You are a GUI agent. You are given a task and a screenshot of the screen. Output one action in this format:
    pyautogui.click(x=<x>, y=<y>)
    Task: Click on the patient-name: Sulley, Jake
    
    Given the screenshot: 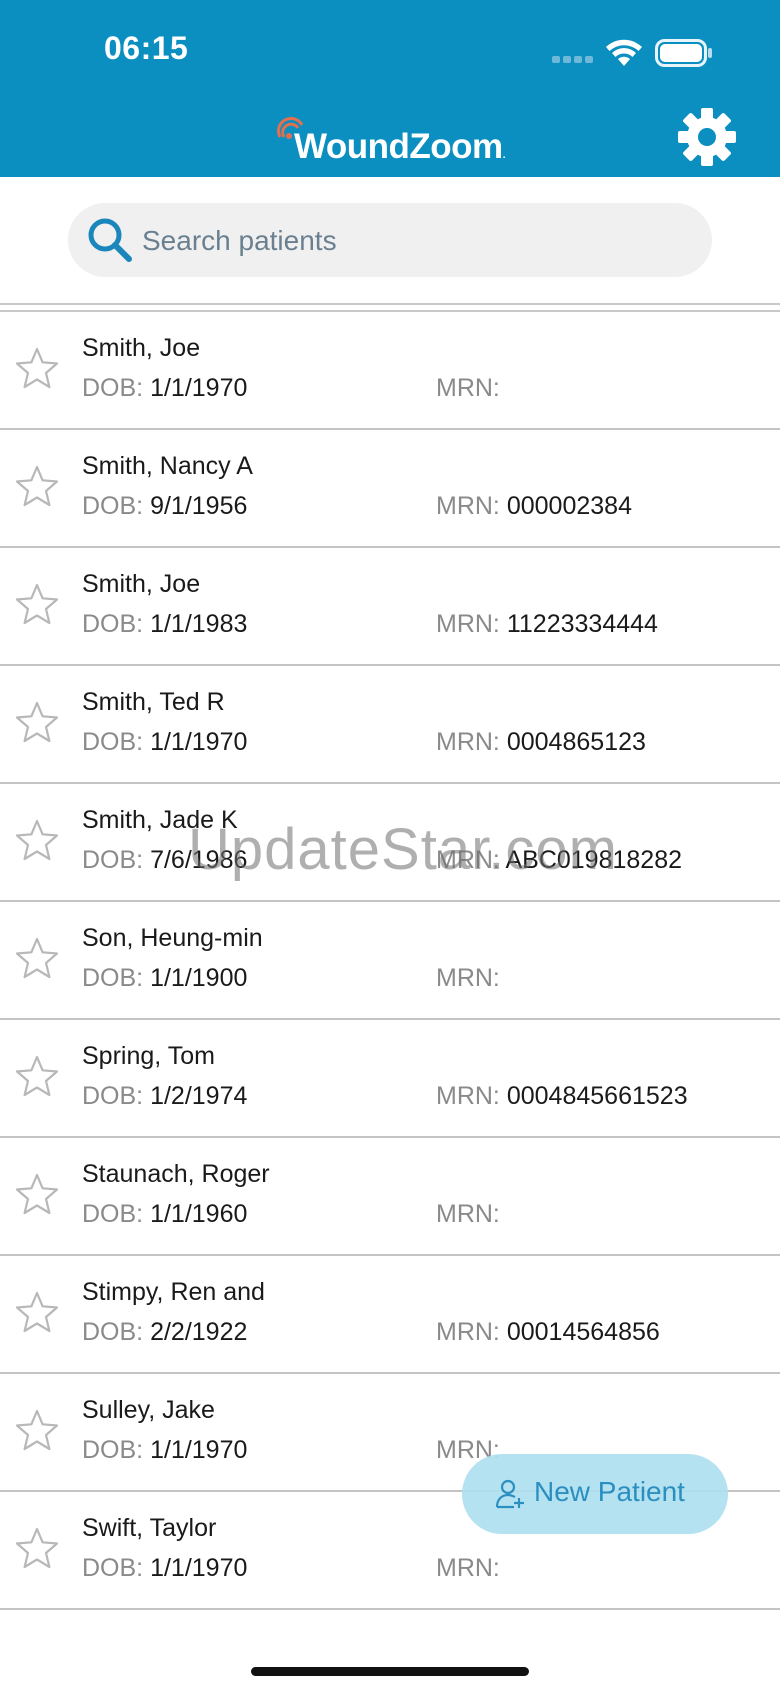 What is the action you would take?
    pyautogui.click(x=148, y=1410)
    